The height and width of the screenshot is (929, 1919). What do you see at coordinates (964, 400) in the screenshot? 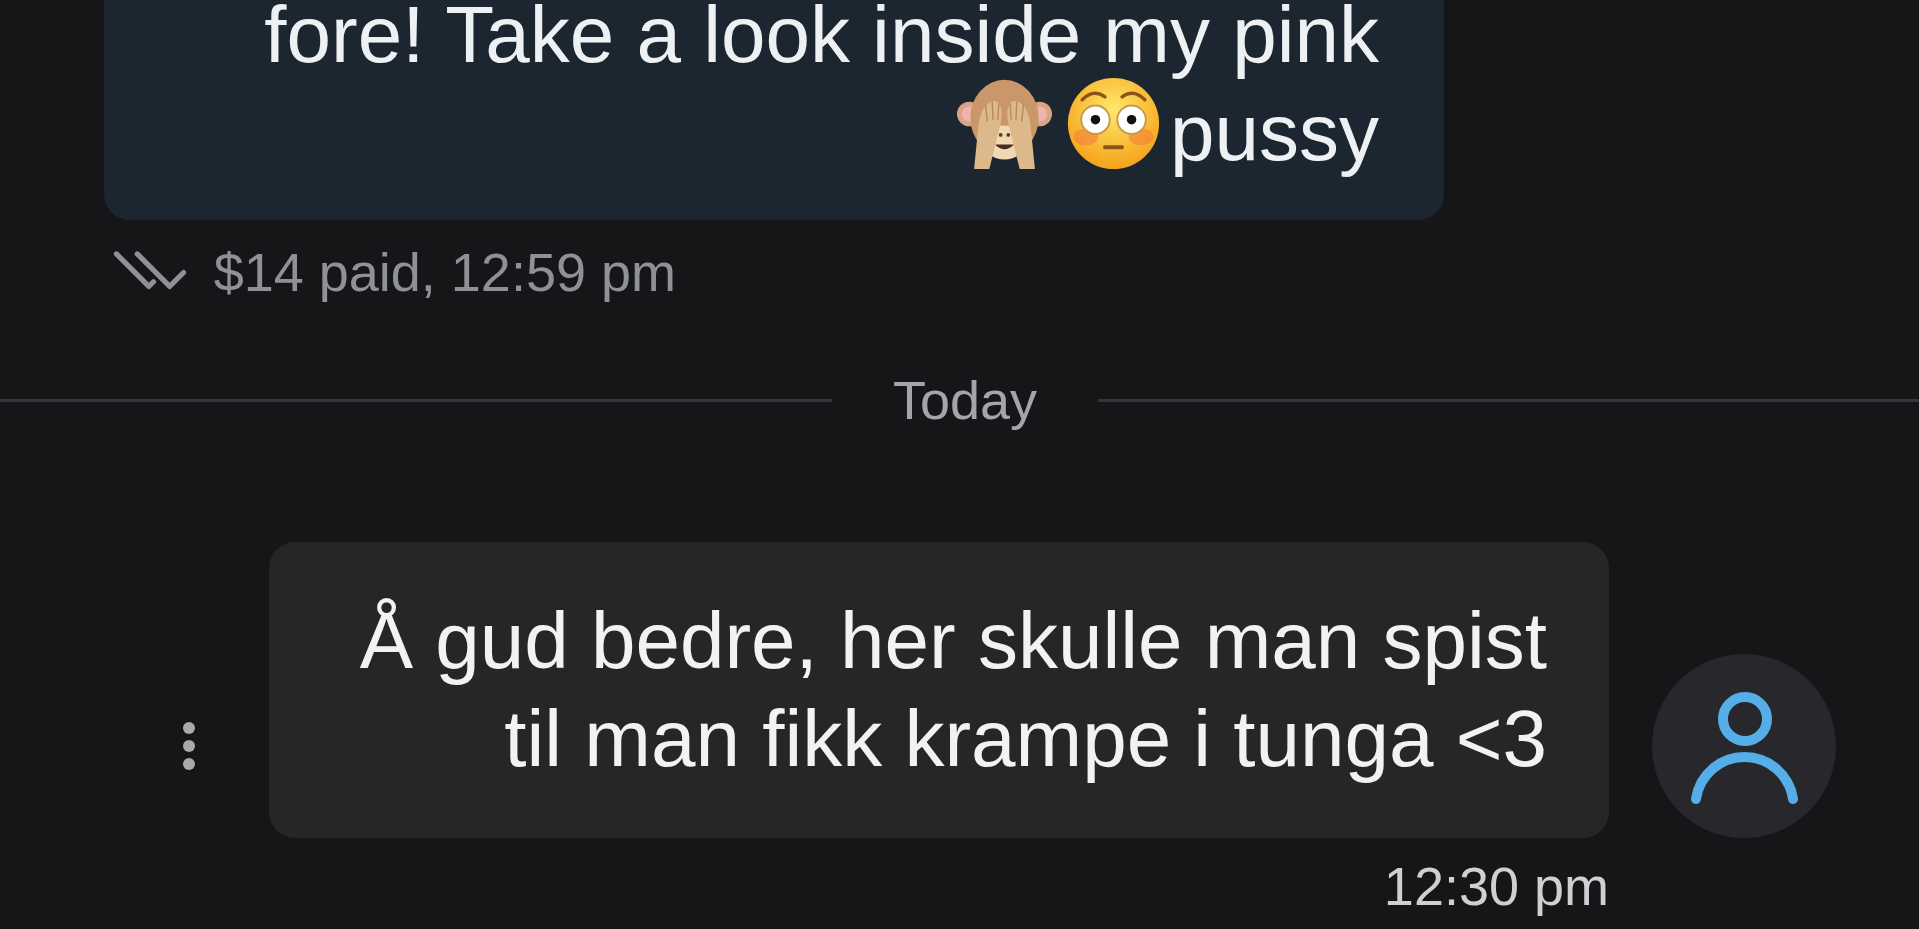
I see `date-label: Today` at bounding box center [964, 400].